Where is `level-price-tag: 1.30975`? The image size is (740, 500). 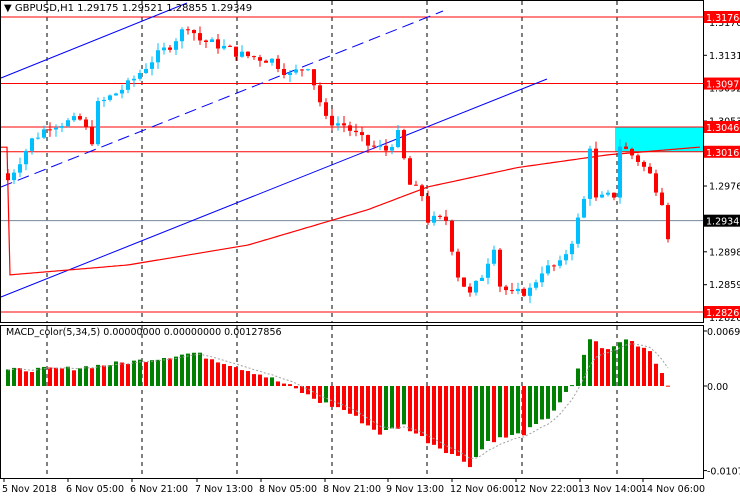
level-price-tag: 1.30975 is located at coordinates (723, 85).